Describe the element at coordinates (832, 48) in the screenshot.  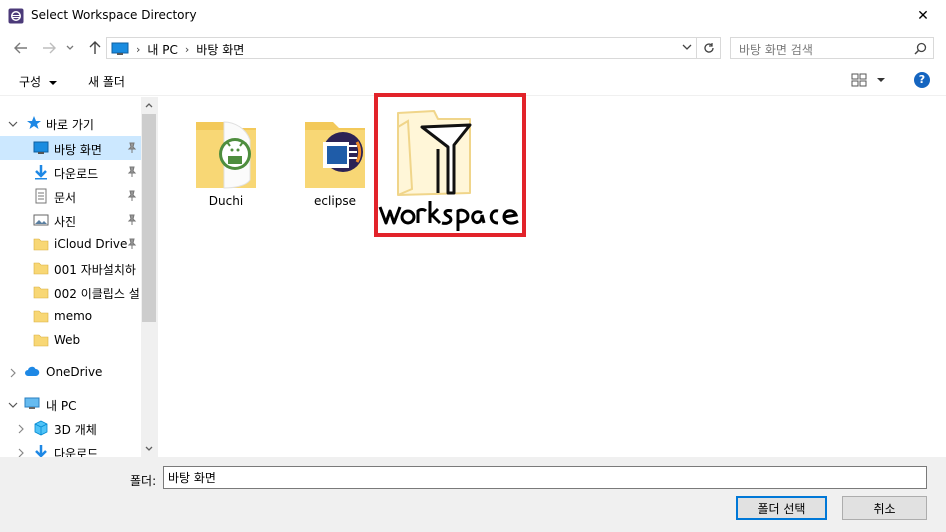
I see `search-input: 바탕 화면 검색` at that location.